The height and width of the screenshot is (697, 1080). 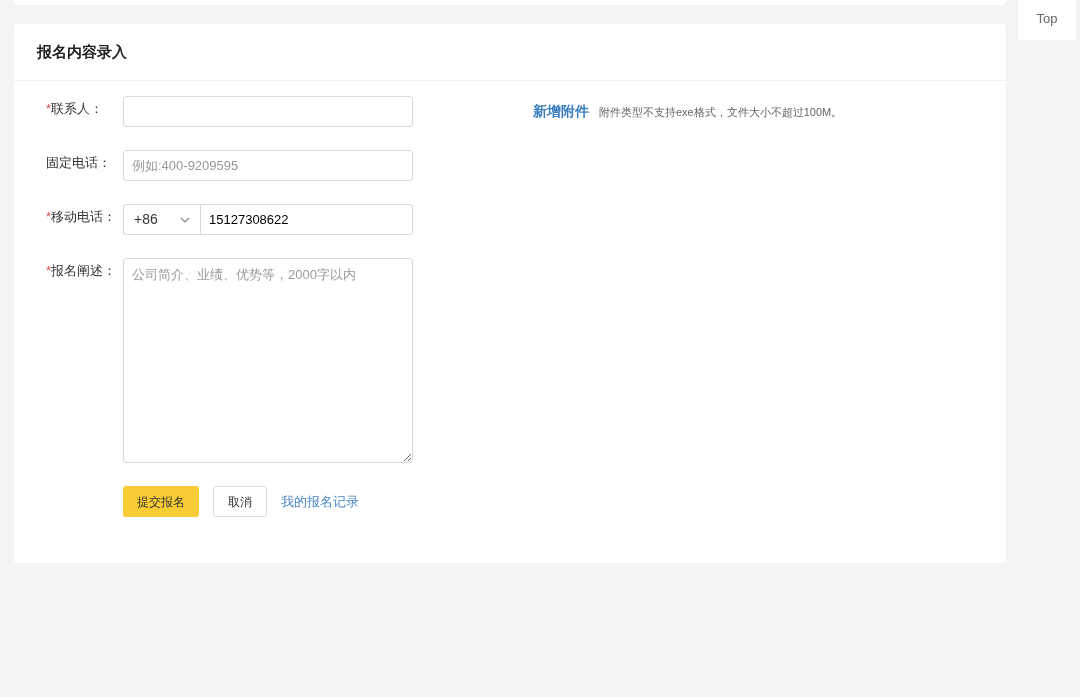 What do you see at coordinates (82, 217) in the screenshot?
I see `field-label: *移动电话：` at bounding box center [82, 217].